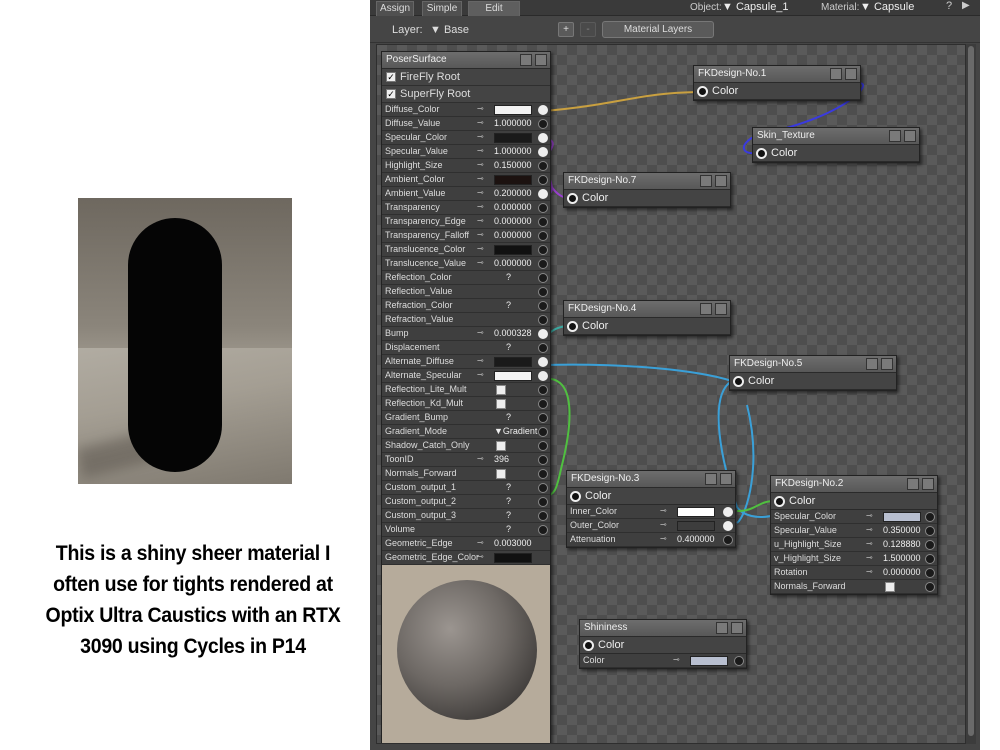  I want to click on fkdesign-no4-node: FKDesign-No.4 Color, so click(647, 318).